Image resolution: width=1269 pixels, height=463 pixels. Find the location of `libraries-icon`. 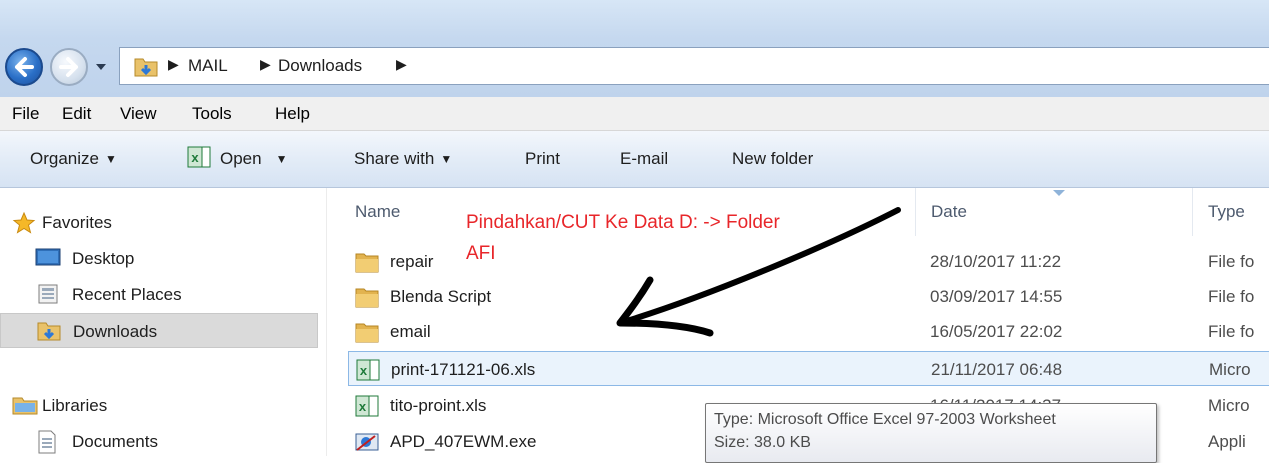

libraries-icon is located at coordinates (25, 406).